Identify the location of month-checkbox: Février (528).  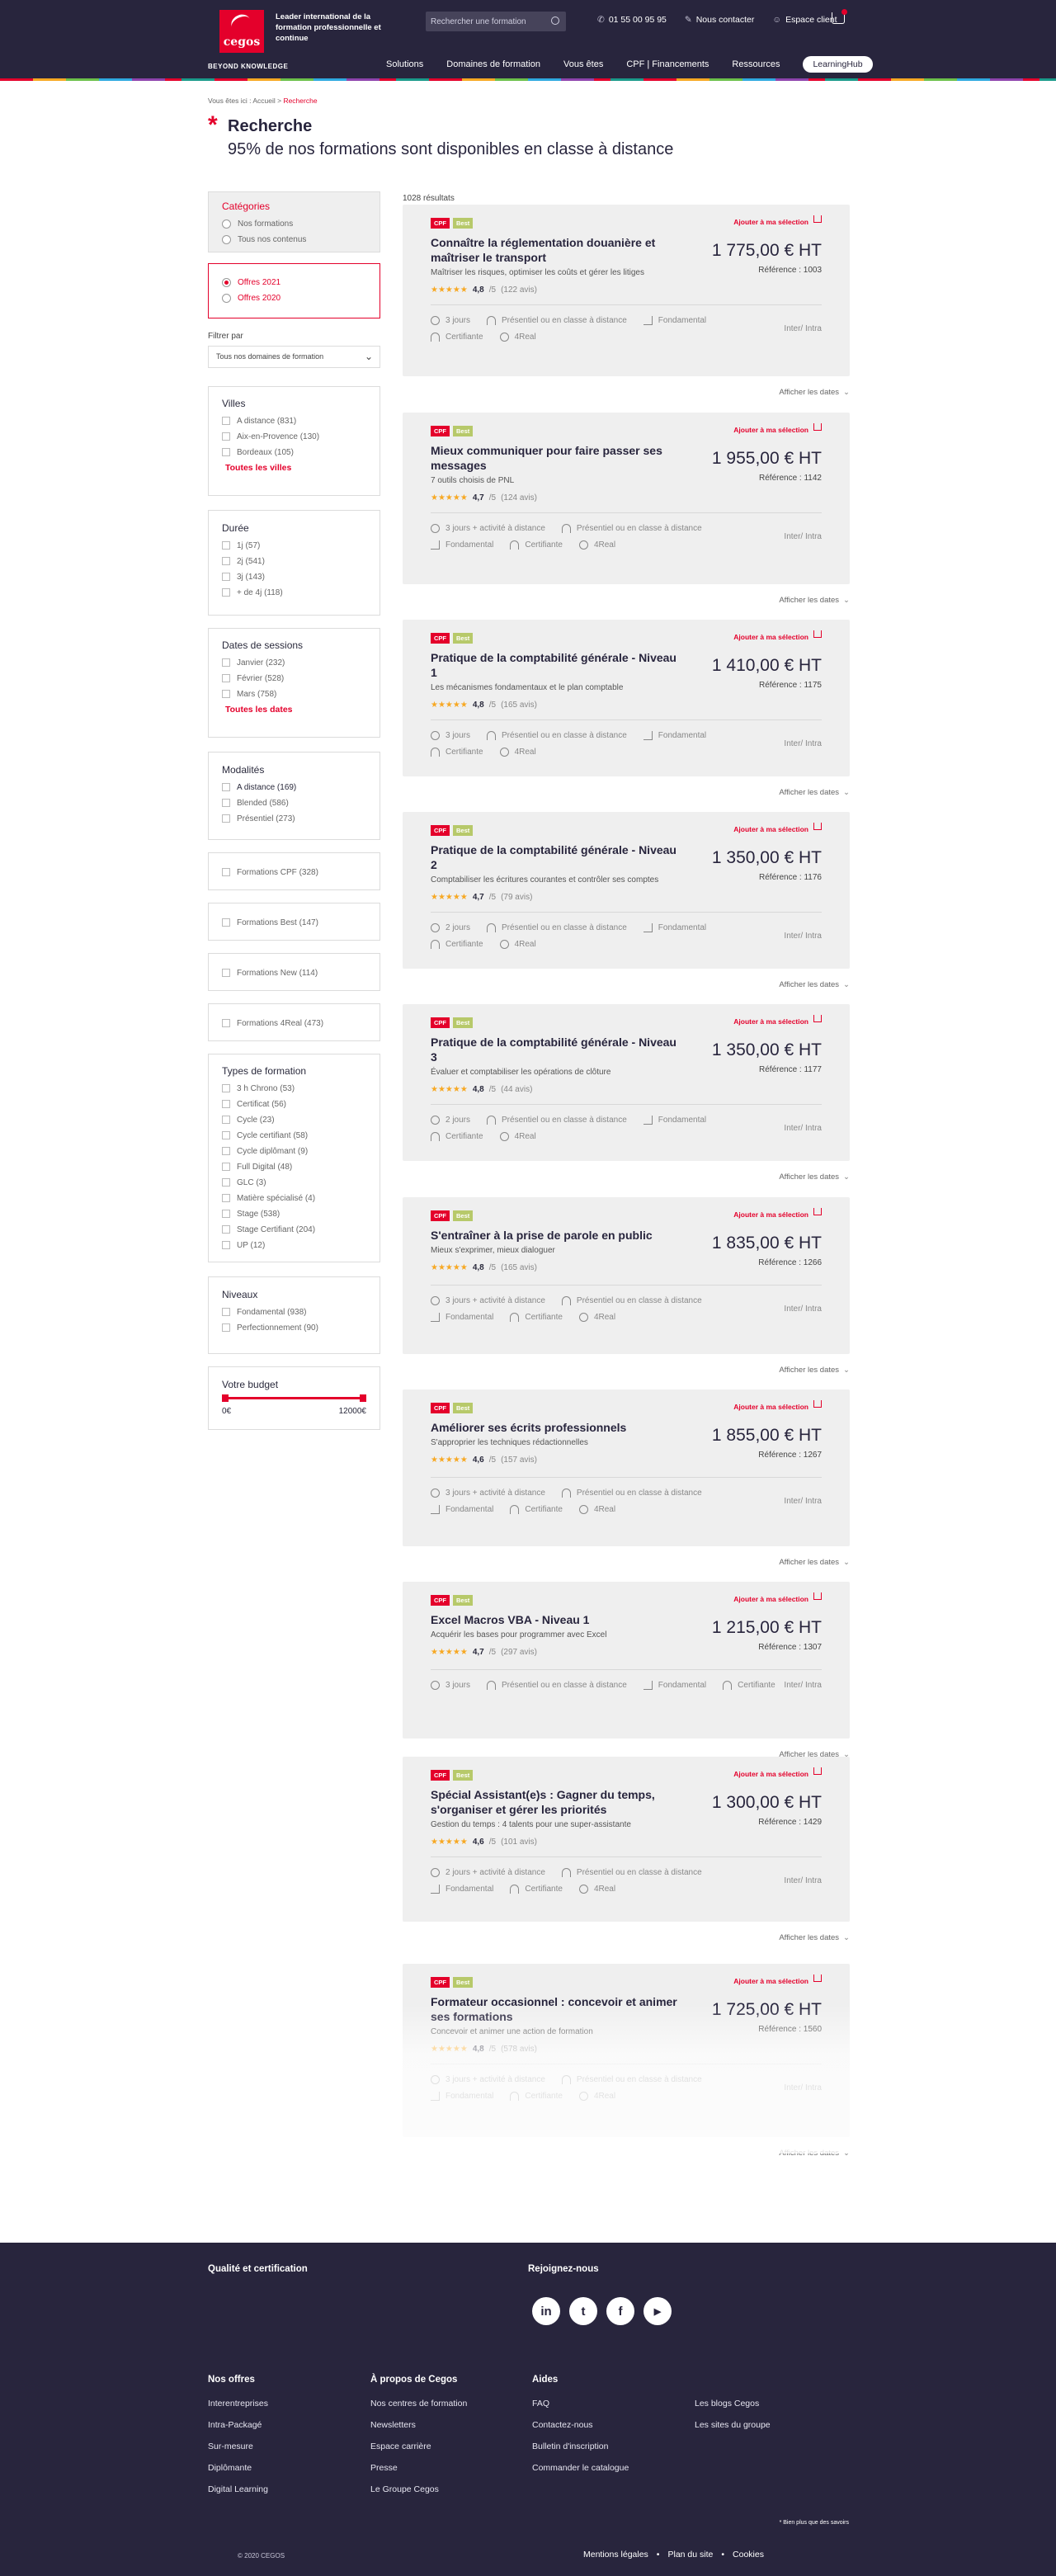
(294, 678).